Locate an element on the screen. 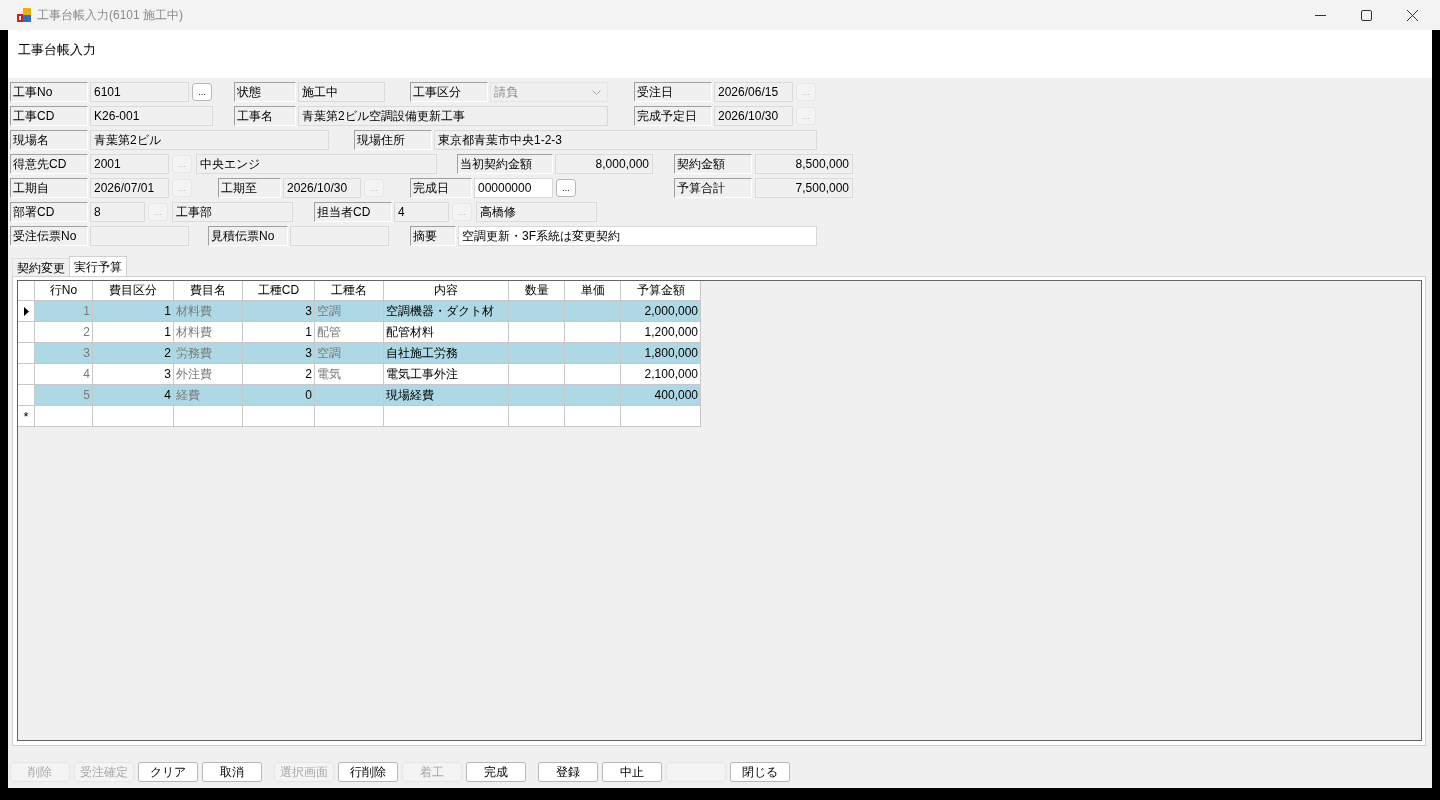  column-header: 工種CD is located at coordinates (279, 291).